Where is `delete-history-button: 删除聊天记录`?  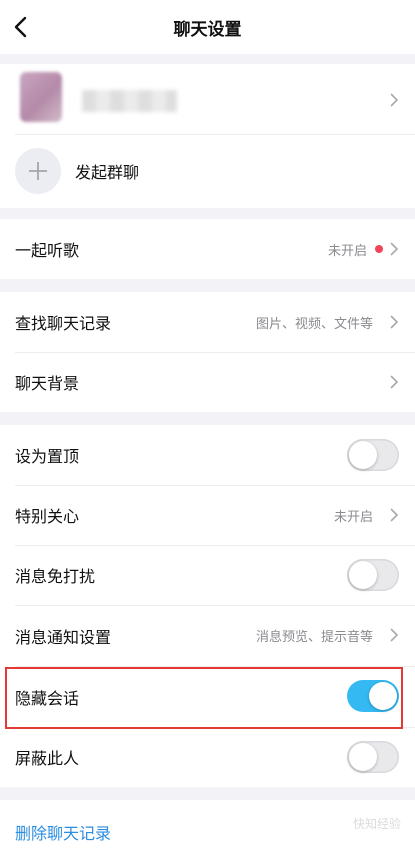
delete-history-button: 删除聊天记录 is located at coordinates (63, 832).